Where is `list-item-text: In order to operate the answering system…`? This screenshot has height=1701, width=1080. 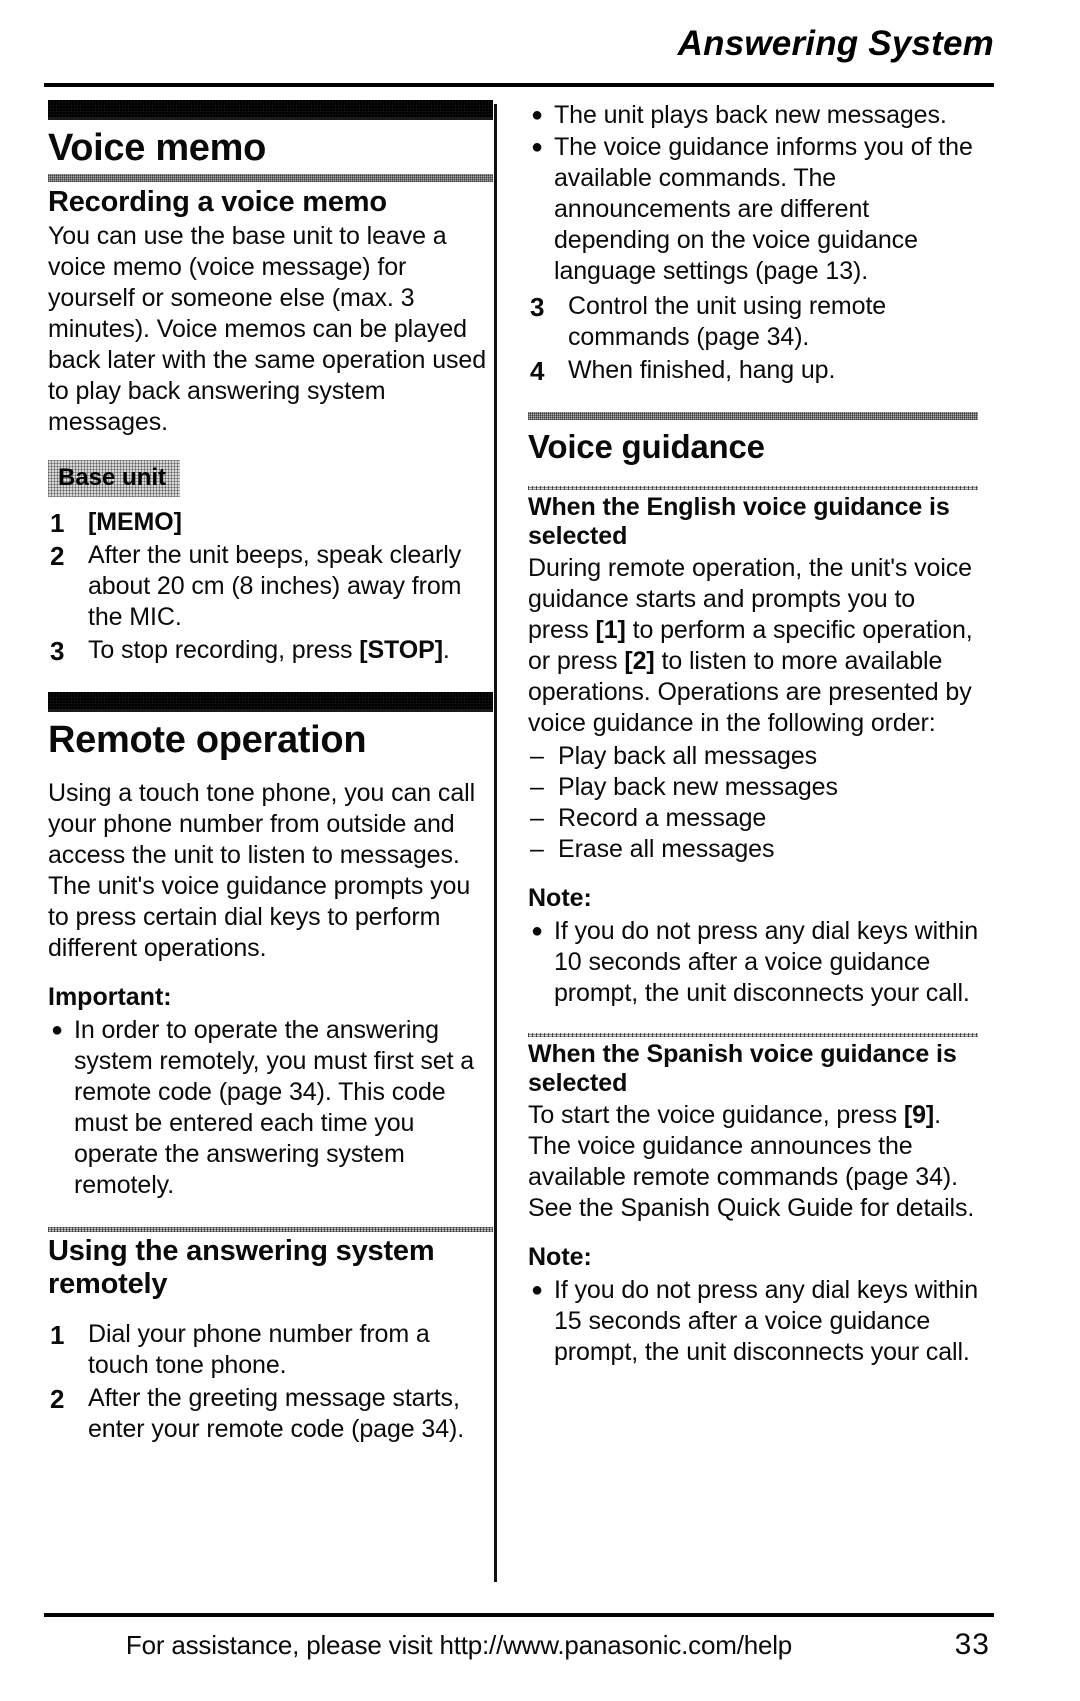
list-item-text: In order to operate the answering system… is located at coordinates (274, 1107).